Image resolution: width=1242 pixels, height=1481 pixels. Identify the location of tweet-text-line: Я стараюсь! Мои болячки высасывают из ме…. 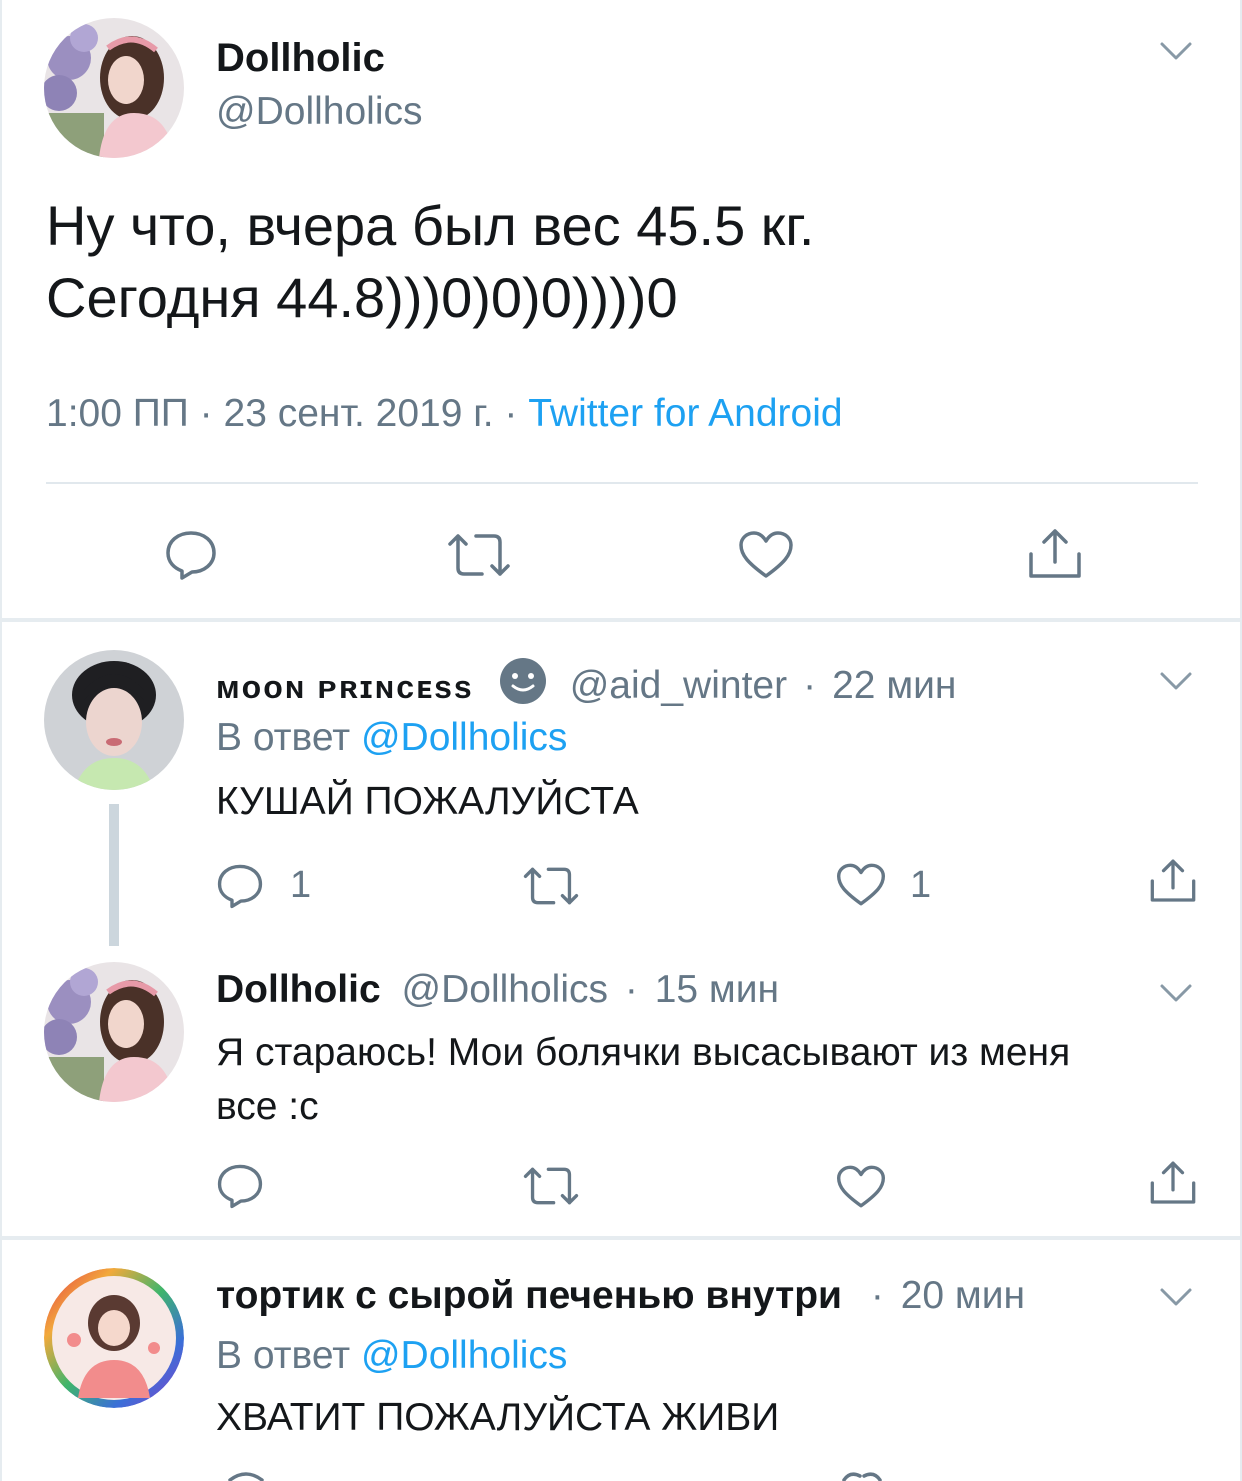
(643, 1052).